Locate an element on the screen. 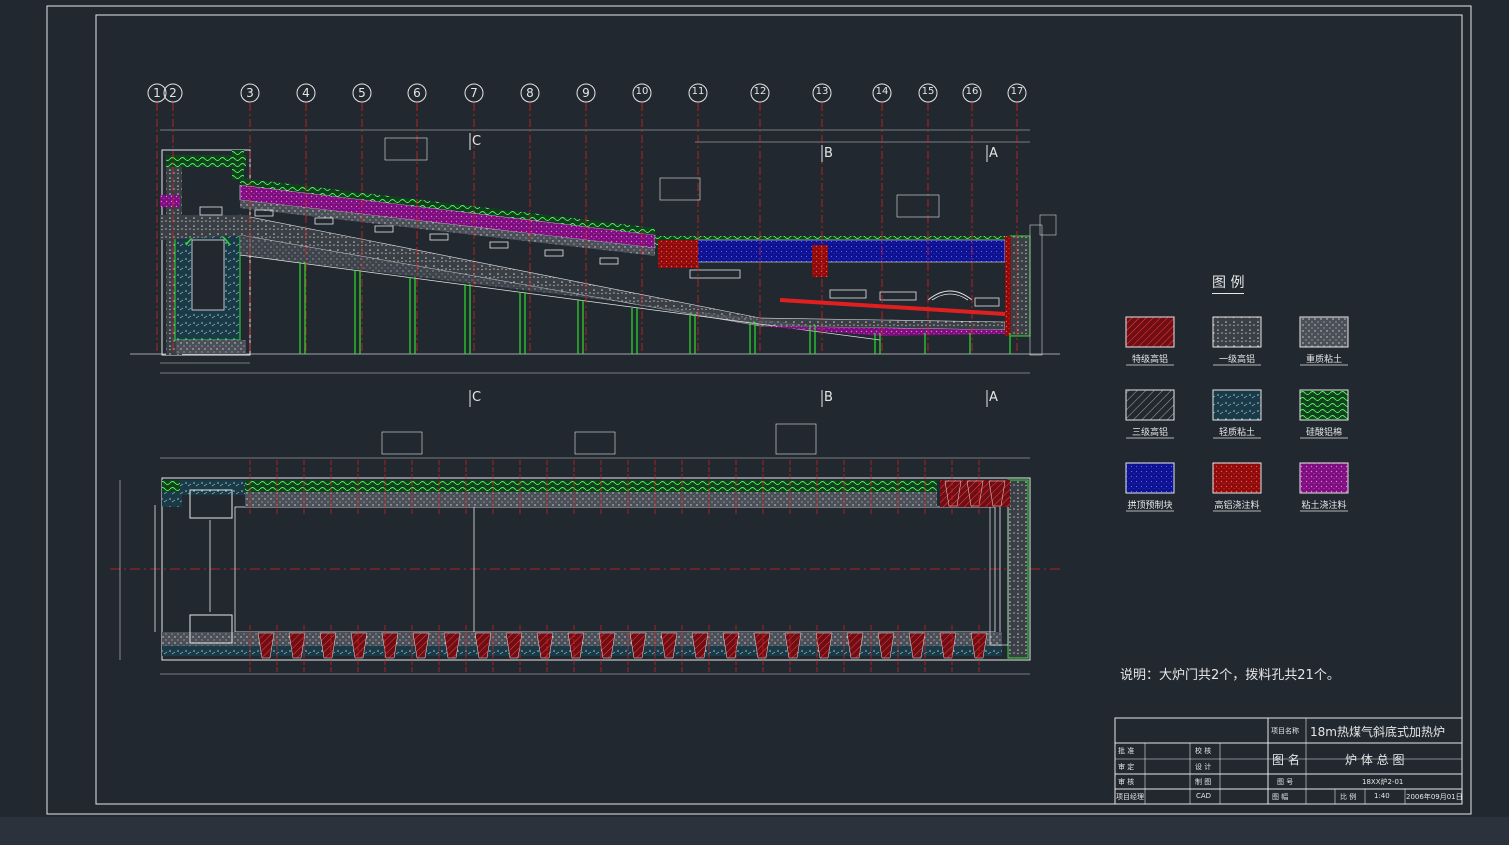  tb-cad: CAD is located at coordinates (1204, 796).